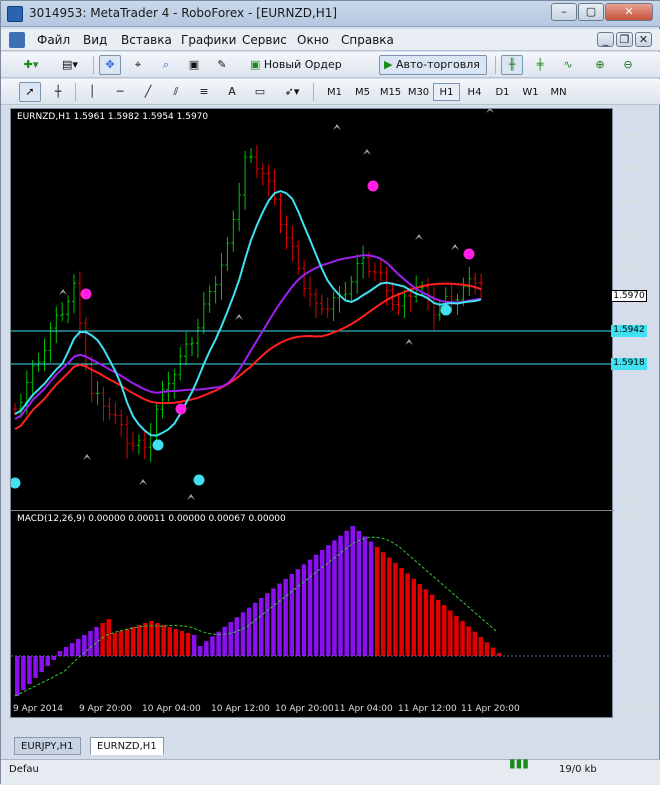  What do you see at coordinates (260, 92) in the screenshot?
I see `label-tool-icon: ▭` at bounding box center [260, 92].